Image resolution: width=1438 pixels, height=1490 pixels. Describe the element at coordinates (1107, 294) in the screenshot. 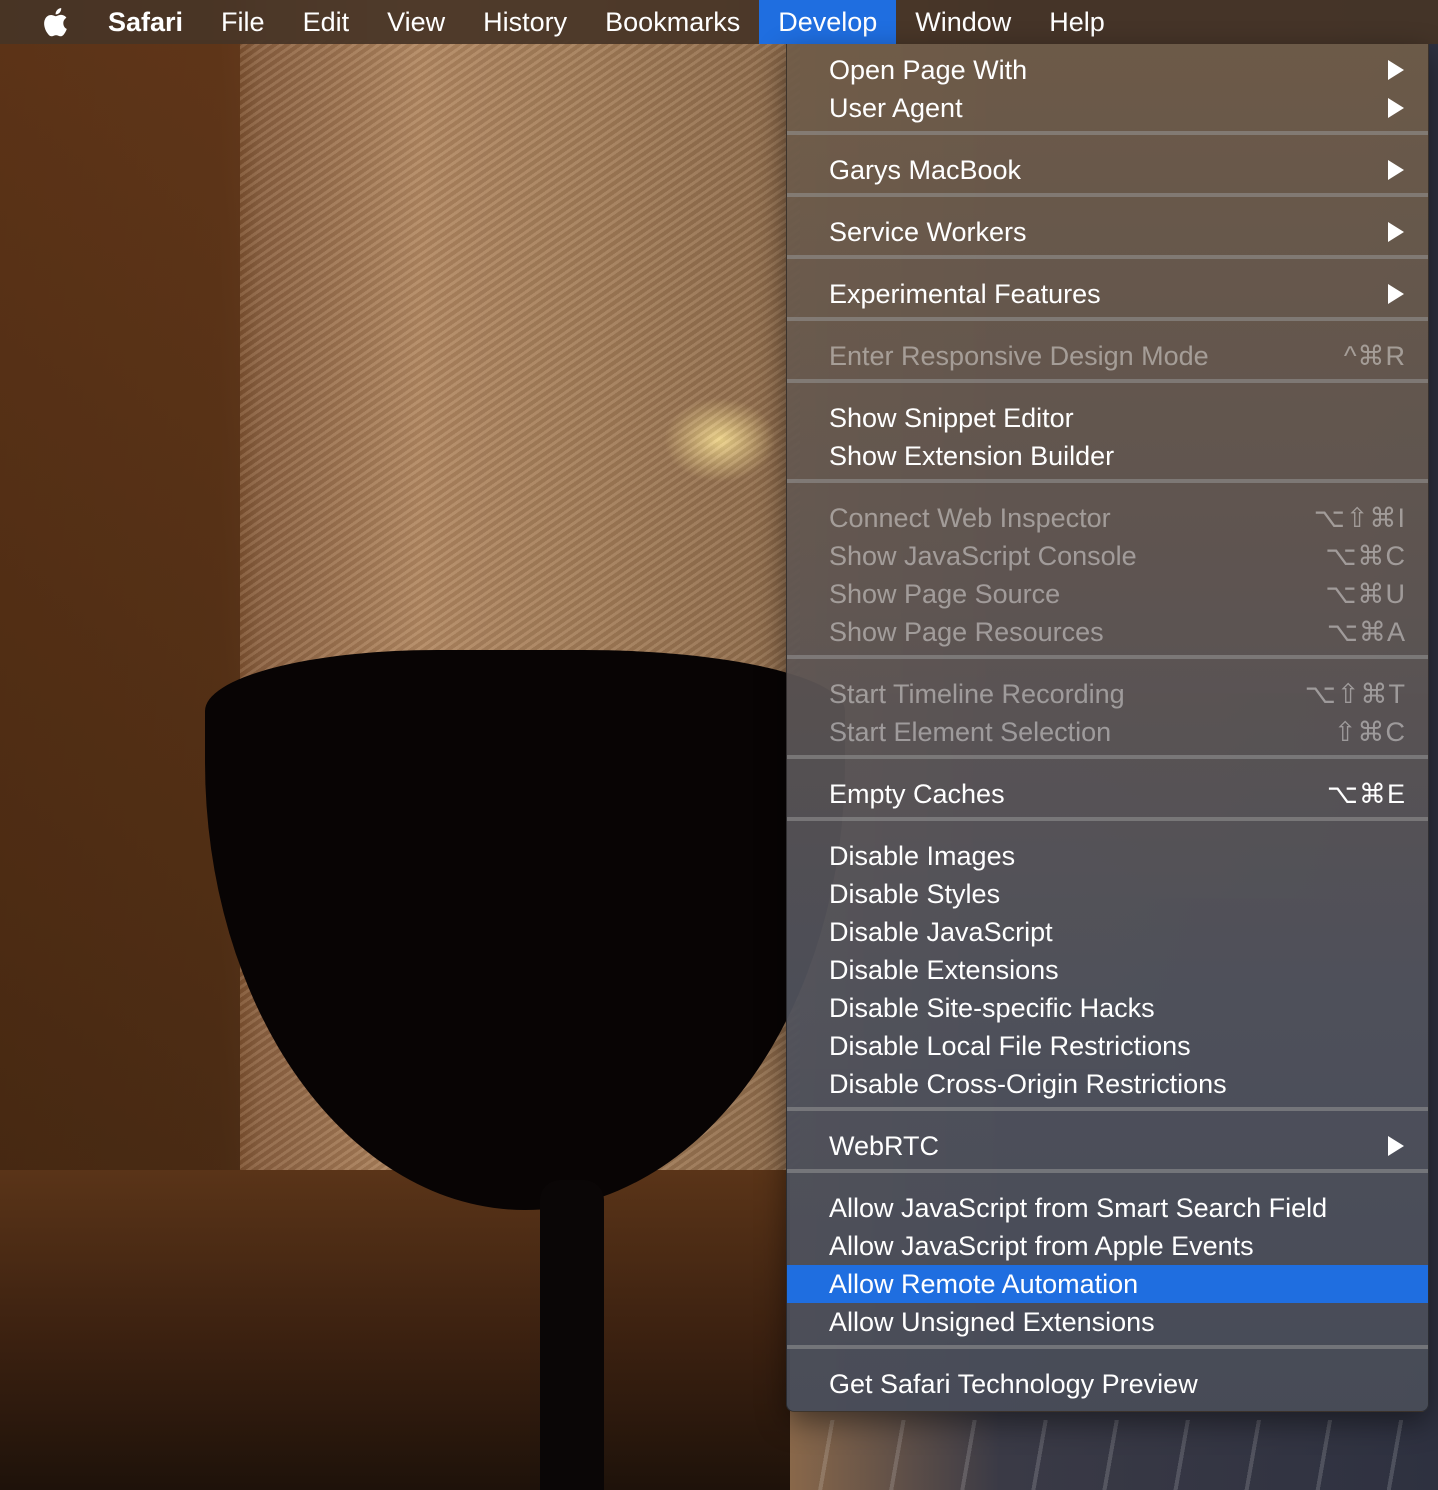

I see `menu-item-experimental-features: Experimental Features` at that location.